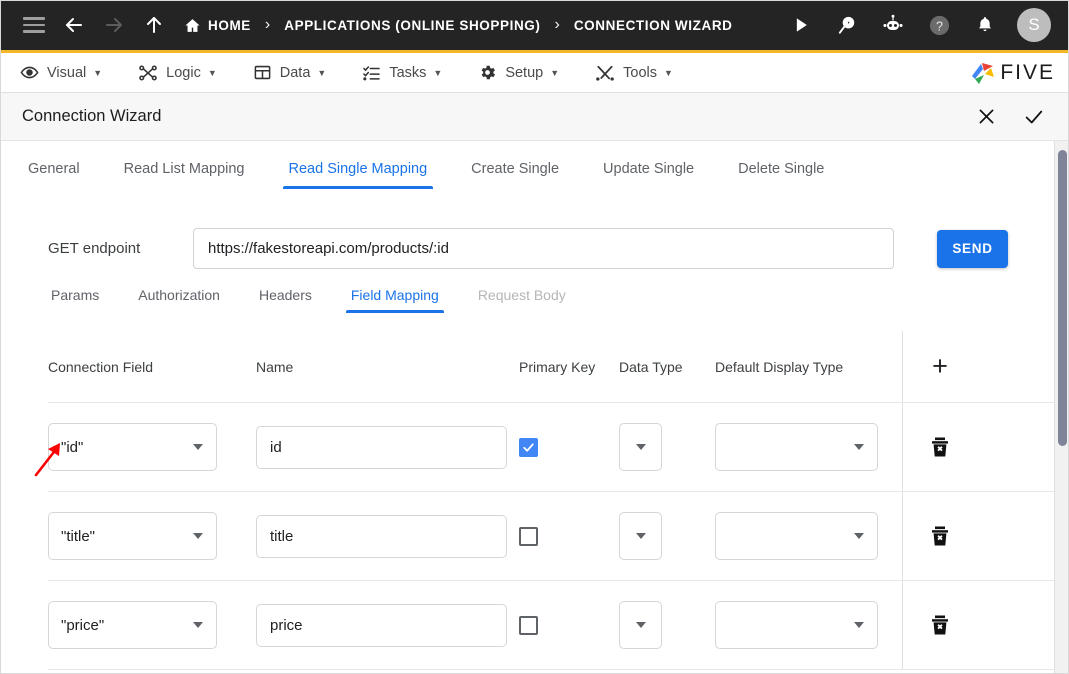  I want to click on menu-item-tasks: Tasks ▼, so click(402, 72).